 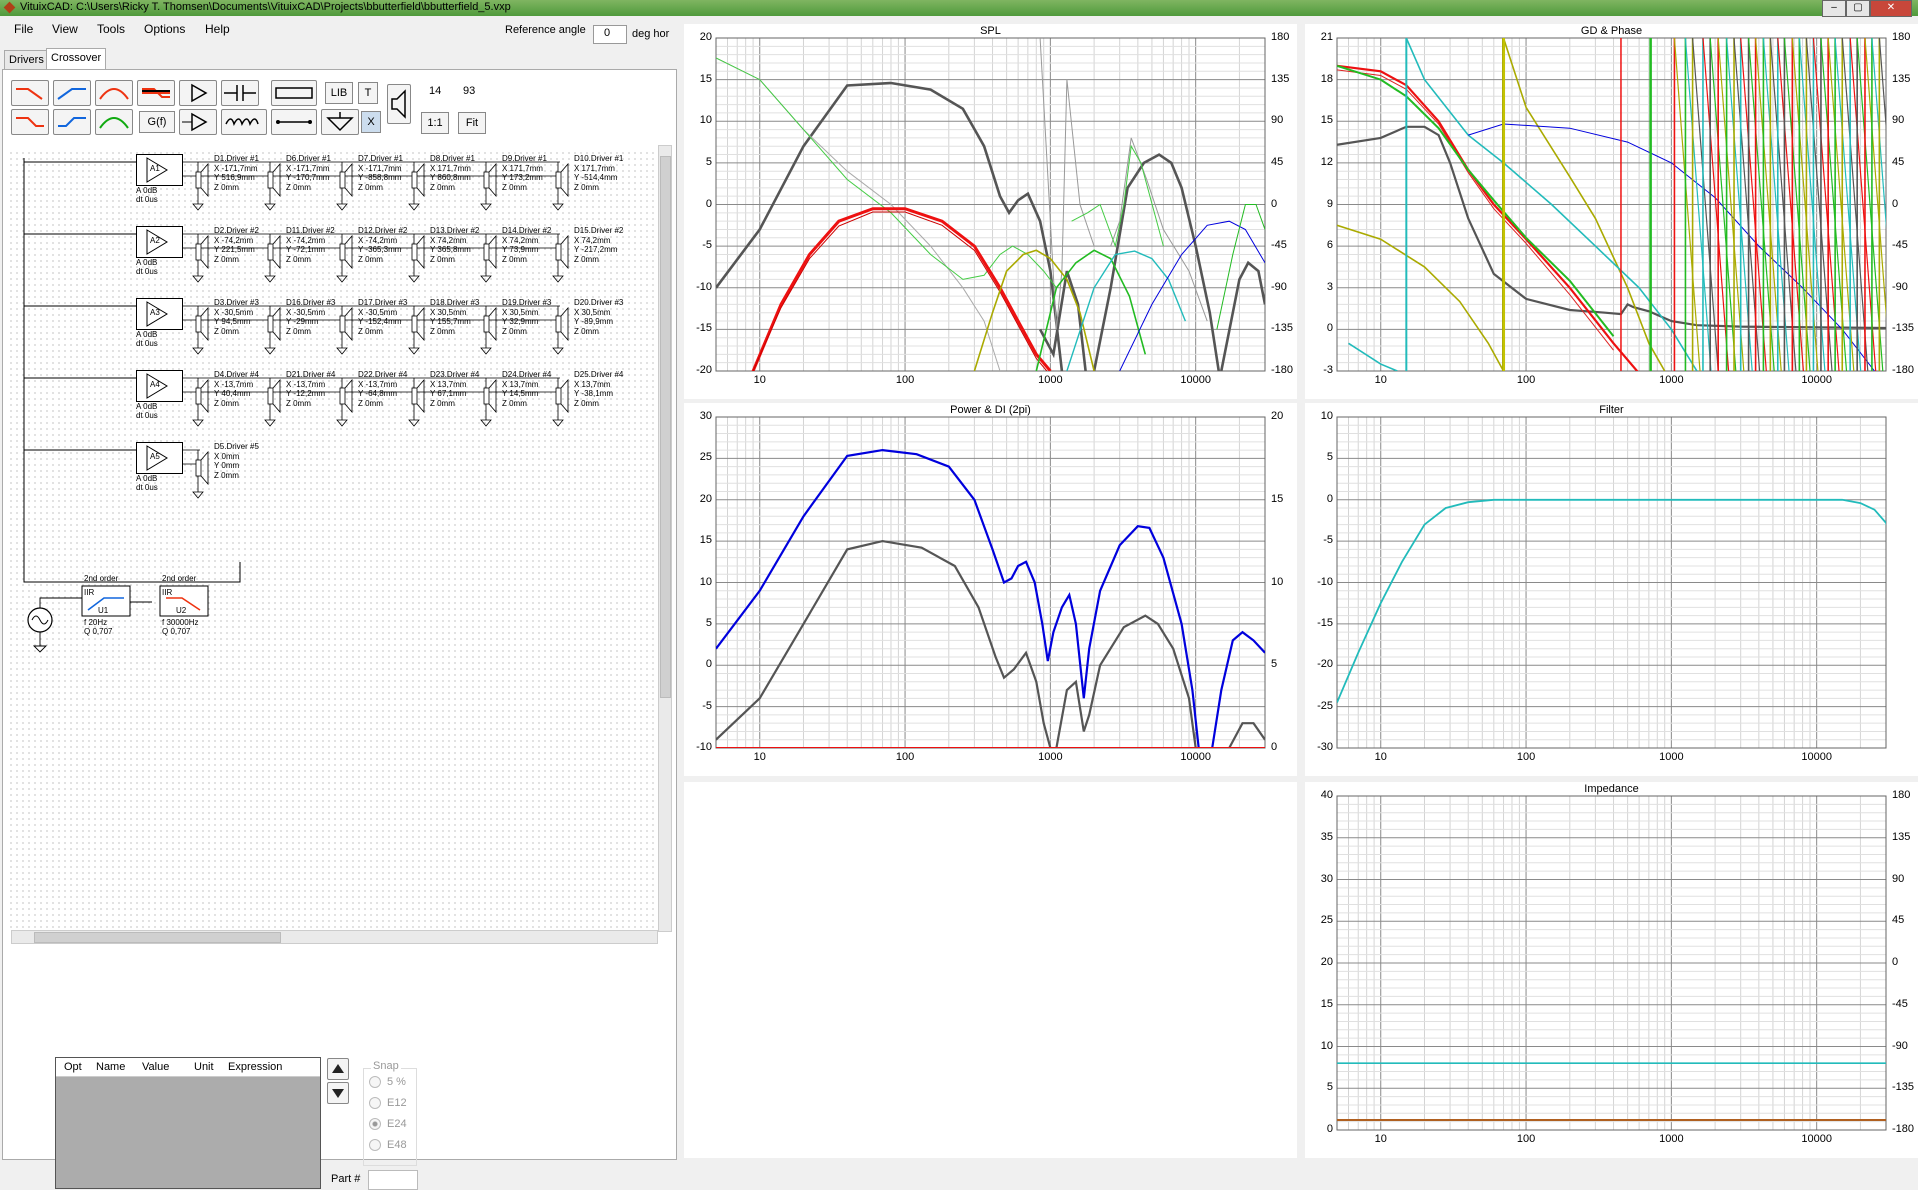 I want to click on menu-help: Help, so click(x=217, y=29).